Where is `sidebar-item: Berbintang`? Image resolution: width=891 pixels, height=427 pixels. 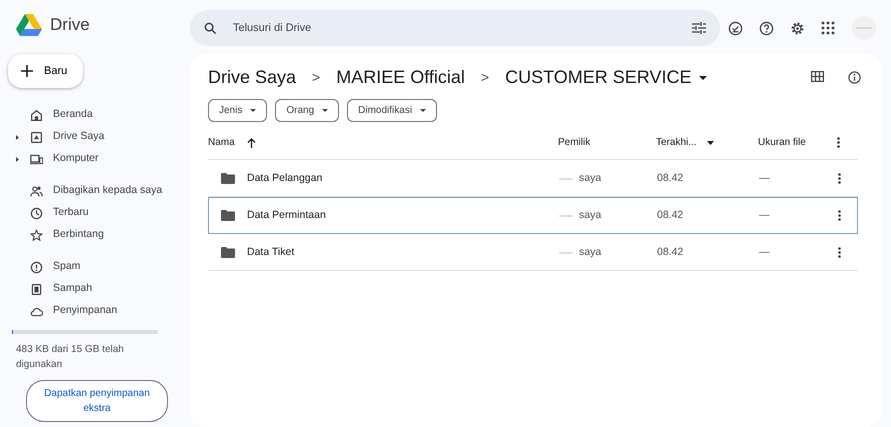
sidebar-item: Berbintang is located at coordinates (98, 235).